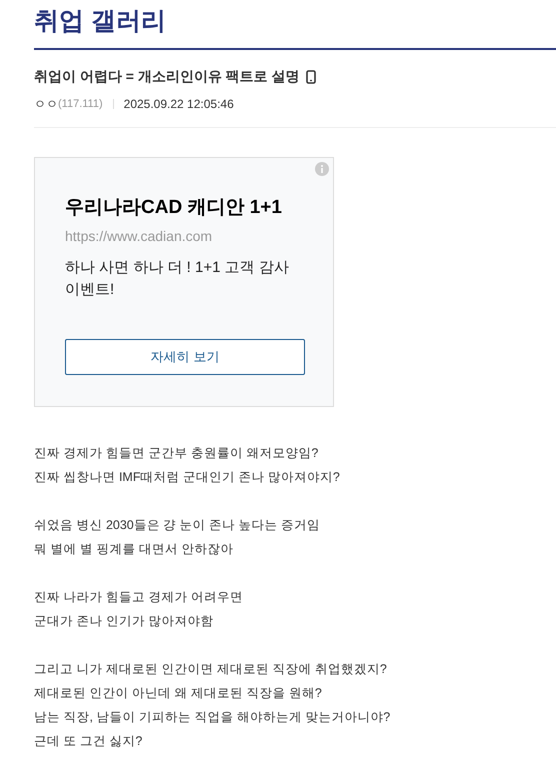 This screenshot has height=769, width=556. I want to click on body-text-line: 제대로된 인간이 아닌데 왜 제대로된 직장을 원해?, so click(178, 693).